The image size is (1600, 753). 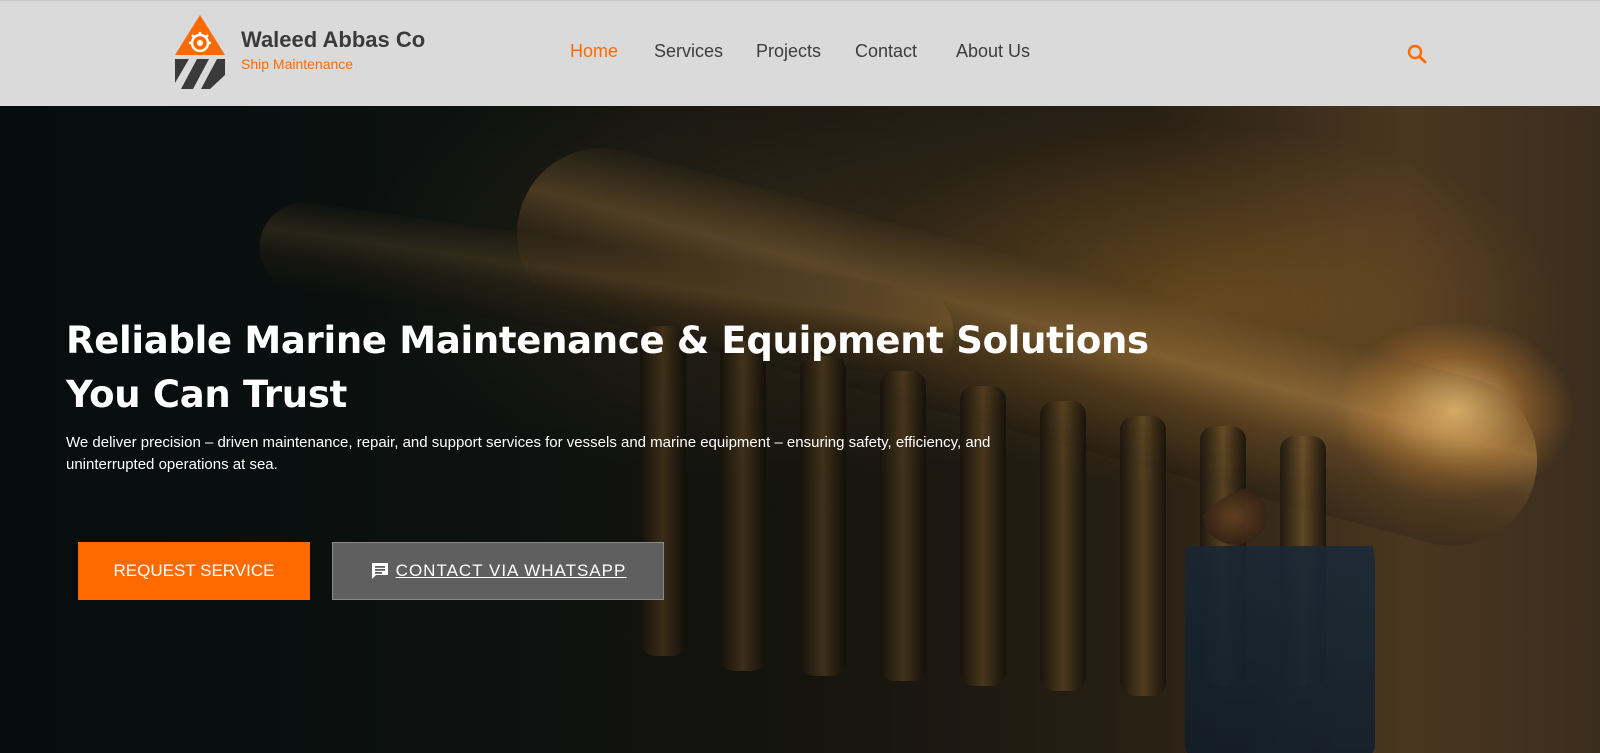 What do you see at coordinates (379, 571) in the screenshot?
I see `chat-icon` at bounding box center [379, 571].